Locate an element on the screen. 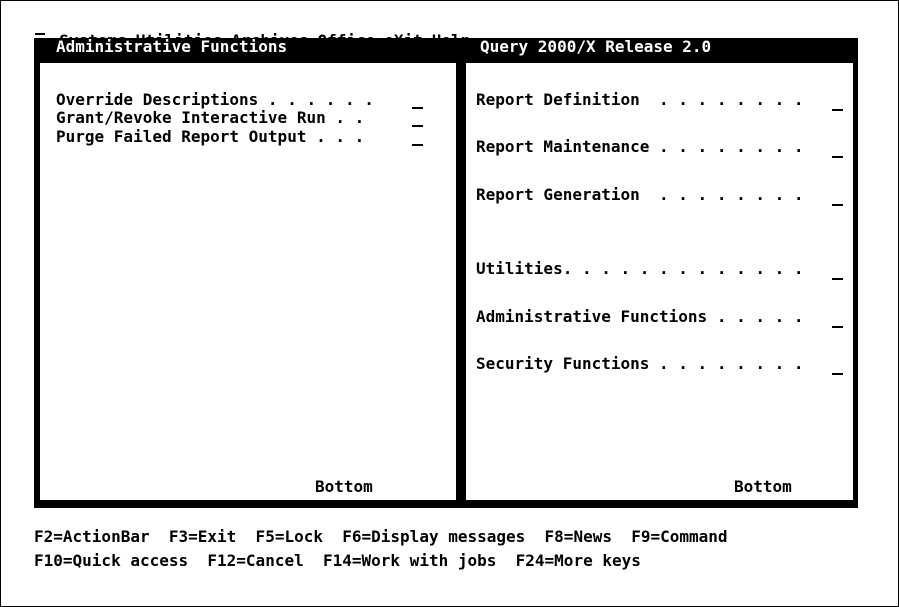  option-report-generation: Report Generation . . . . . . . . is located at coordinates (640, 195).